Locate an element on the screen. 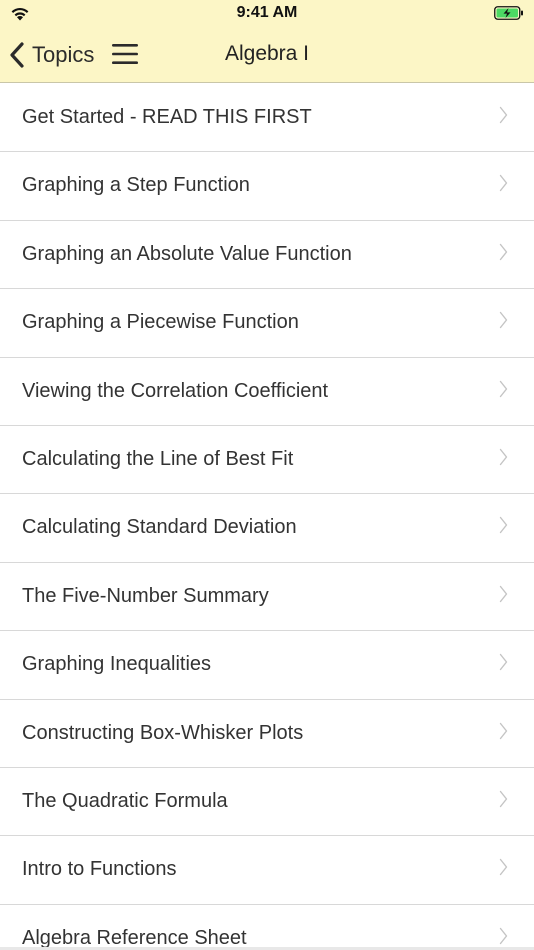 This screenshot has width=534, height=950. list-item-label: Calculating Standard Deviation is located at coordinates (159, 527).